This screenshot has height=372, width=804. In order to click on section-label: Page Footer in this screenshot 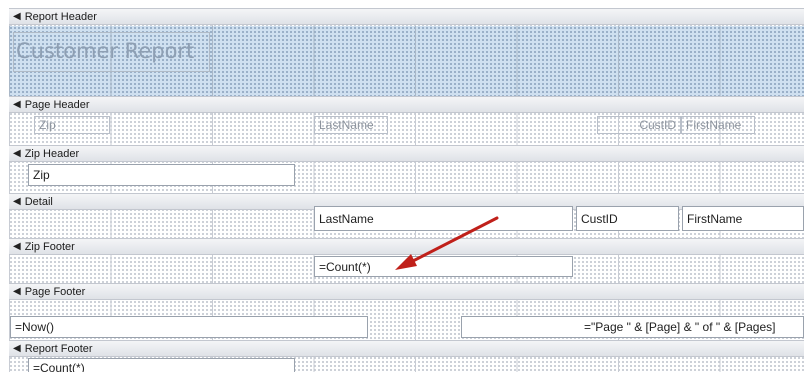, I will do `click(55, 291)`.